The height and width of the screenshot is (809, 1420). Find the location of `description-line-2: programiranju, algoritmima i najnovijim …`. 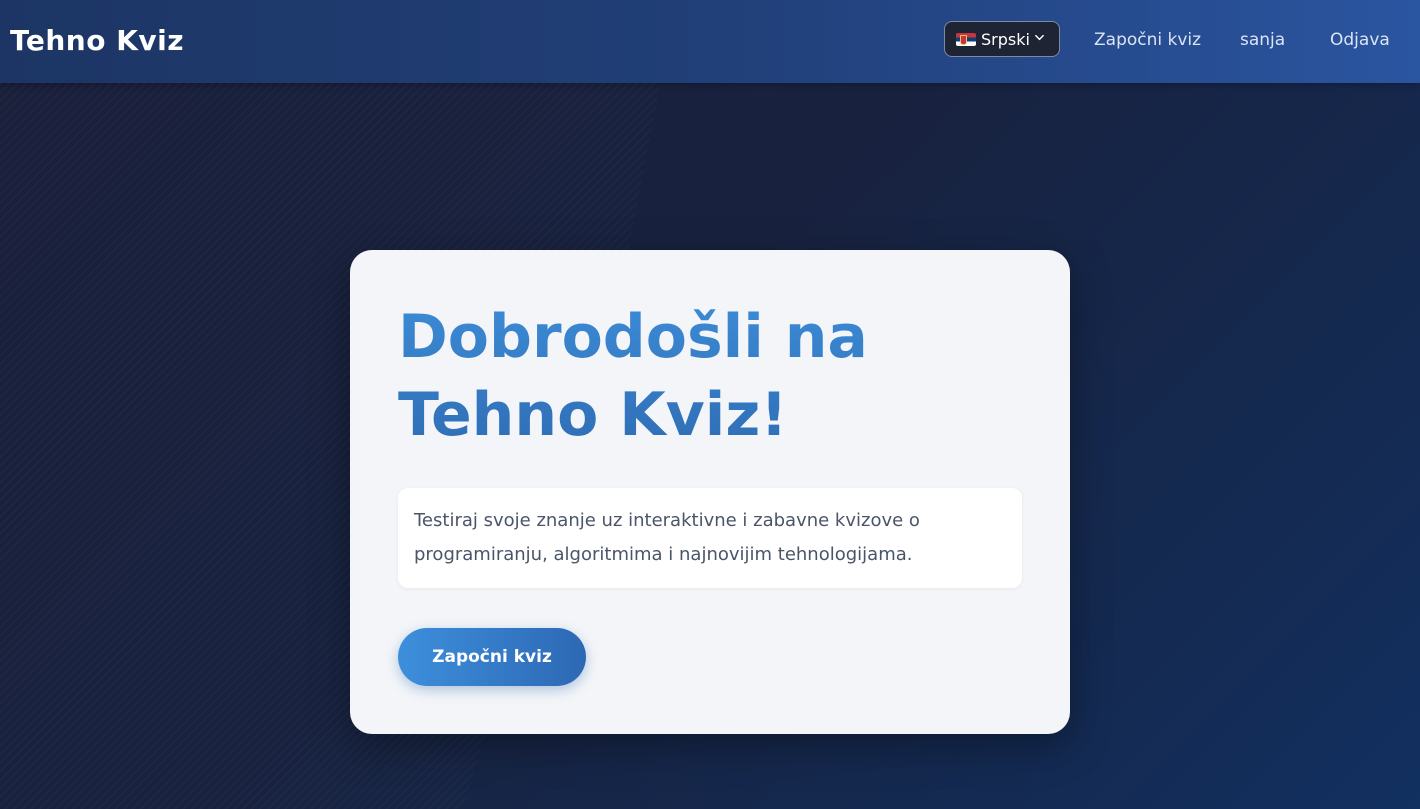

description-line-2: programiranju, algoritmima i najnovijim … is located at coordinates (663, 554).